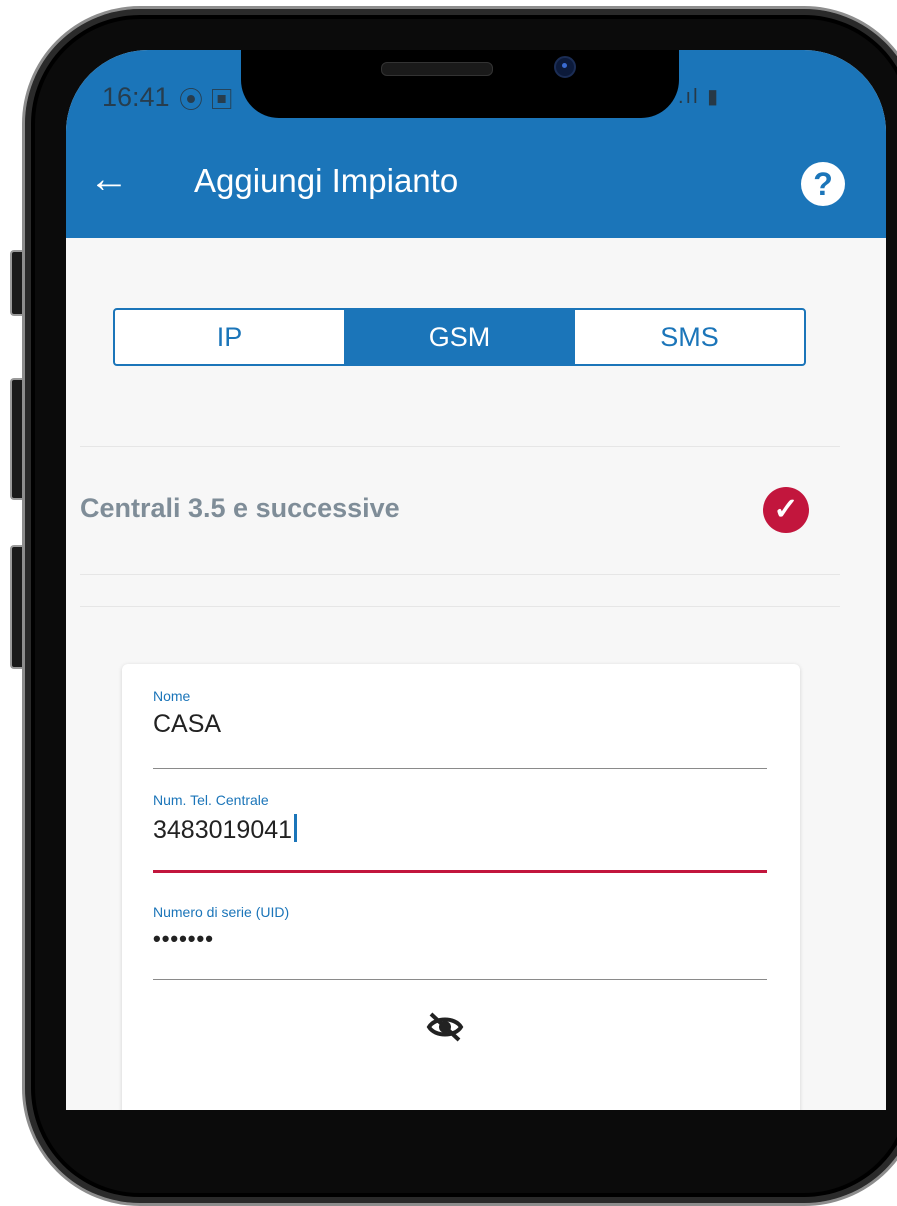  Describe the element at coordinates (460, 939) in the screenshot. I see `serial-input: •••••••` at that location.